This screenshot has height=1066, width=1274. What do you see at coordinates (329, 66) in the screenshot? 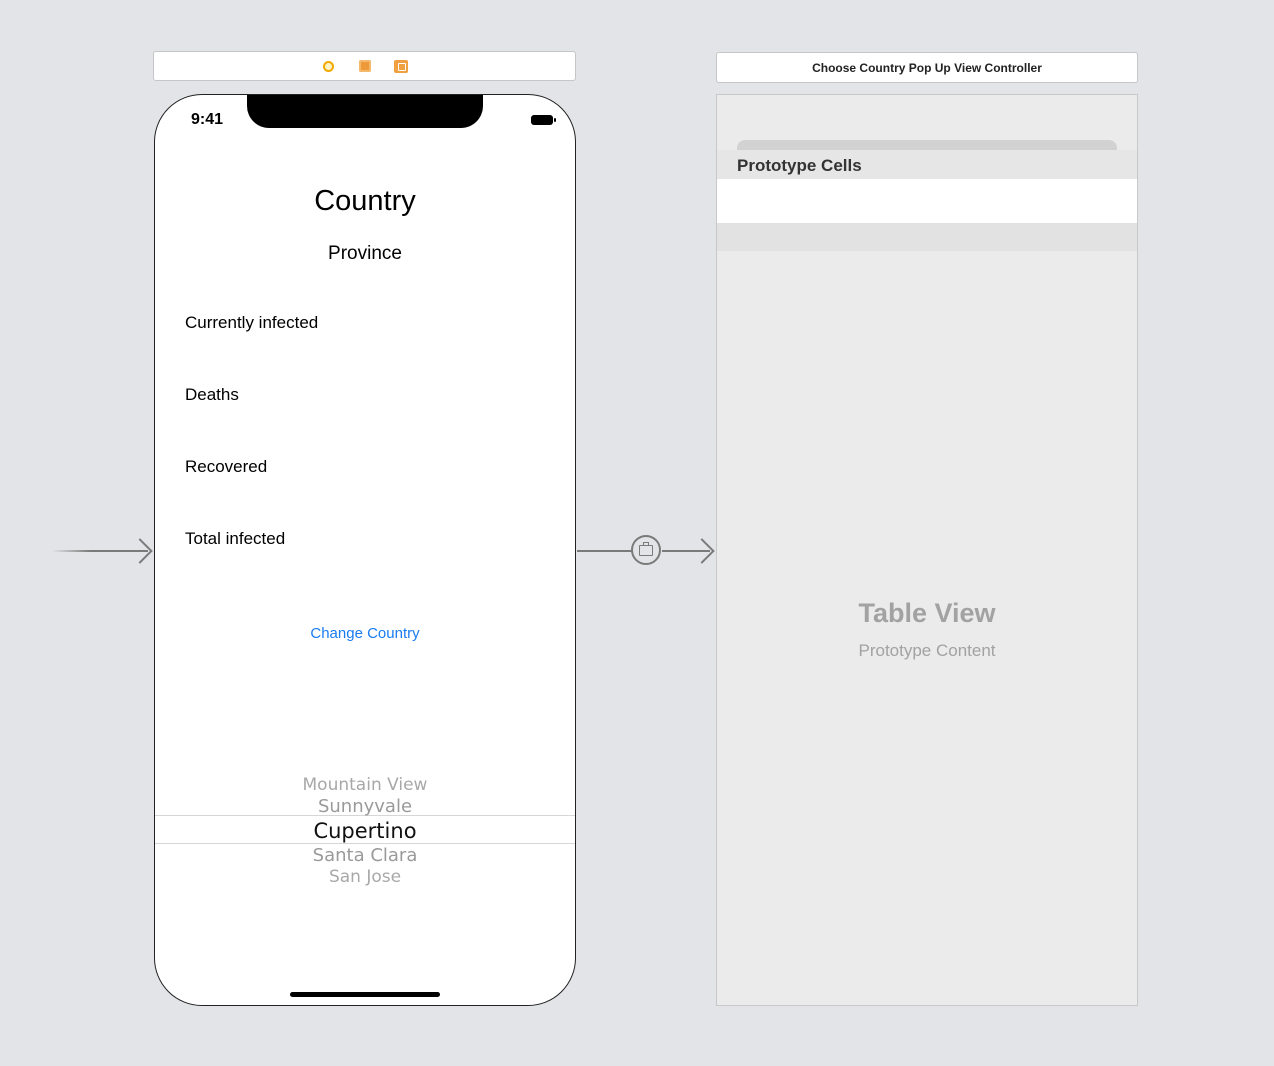
I see `view-controller-icon` at bounding box center [329, 66].